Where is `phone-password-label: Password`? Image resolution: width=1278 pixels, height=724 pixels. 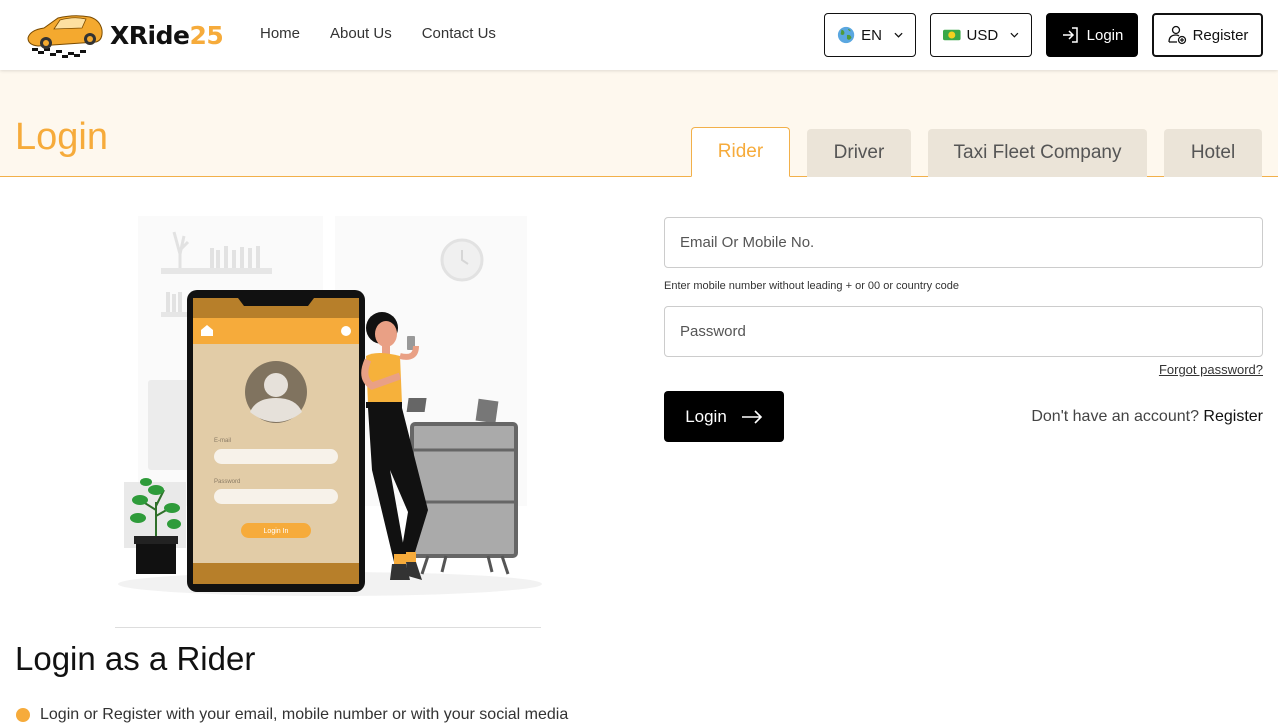 phone-password-label: Password is located at coordinates (227, 482).